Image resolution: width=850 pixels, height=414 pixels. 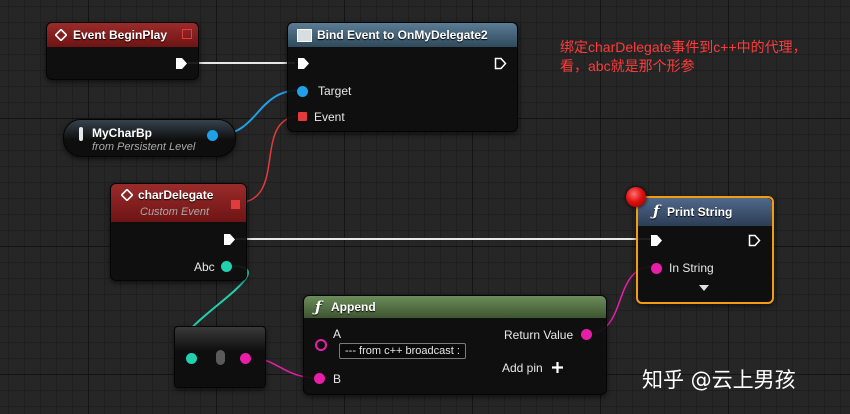 I want to click on chardelegate-header: charDelegate Custom Event, so click(x=178, y=203).